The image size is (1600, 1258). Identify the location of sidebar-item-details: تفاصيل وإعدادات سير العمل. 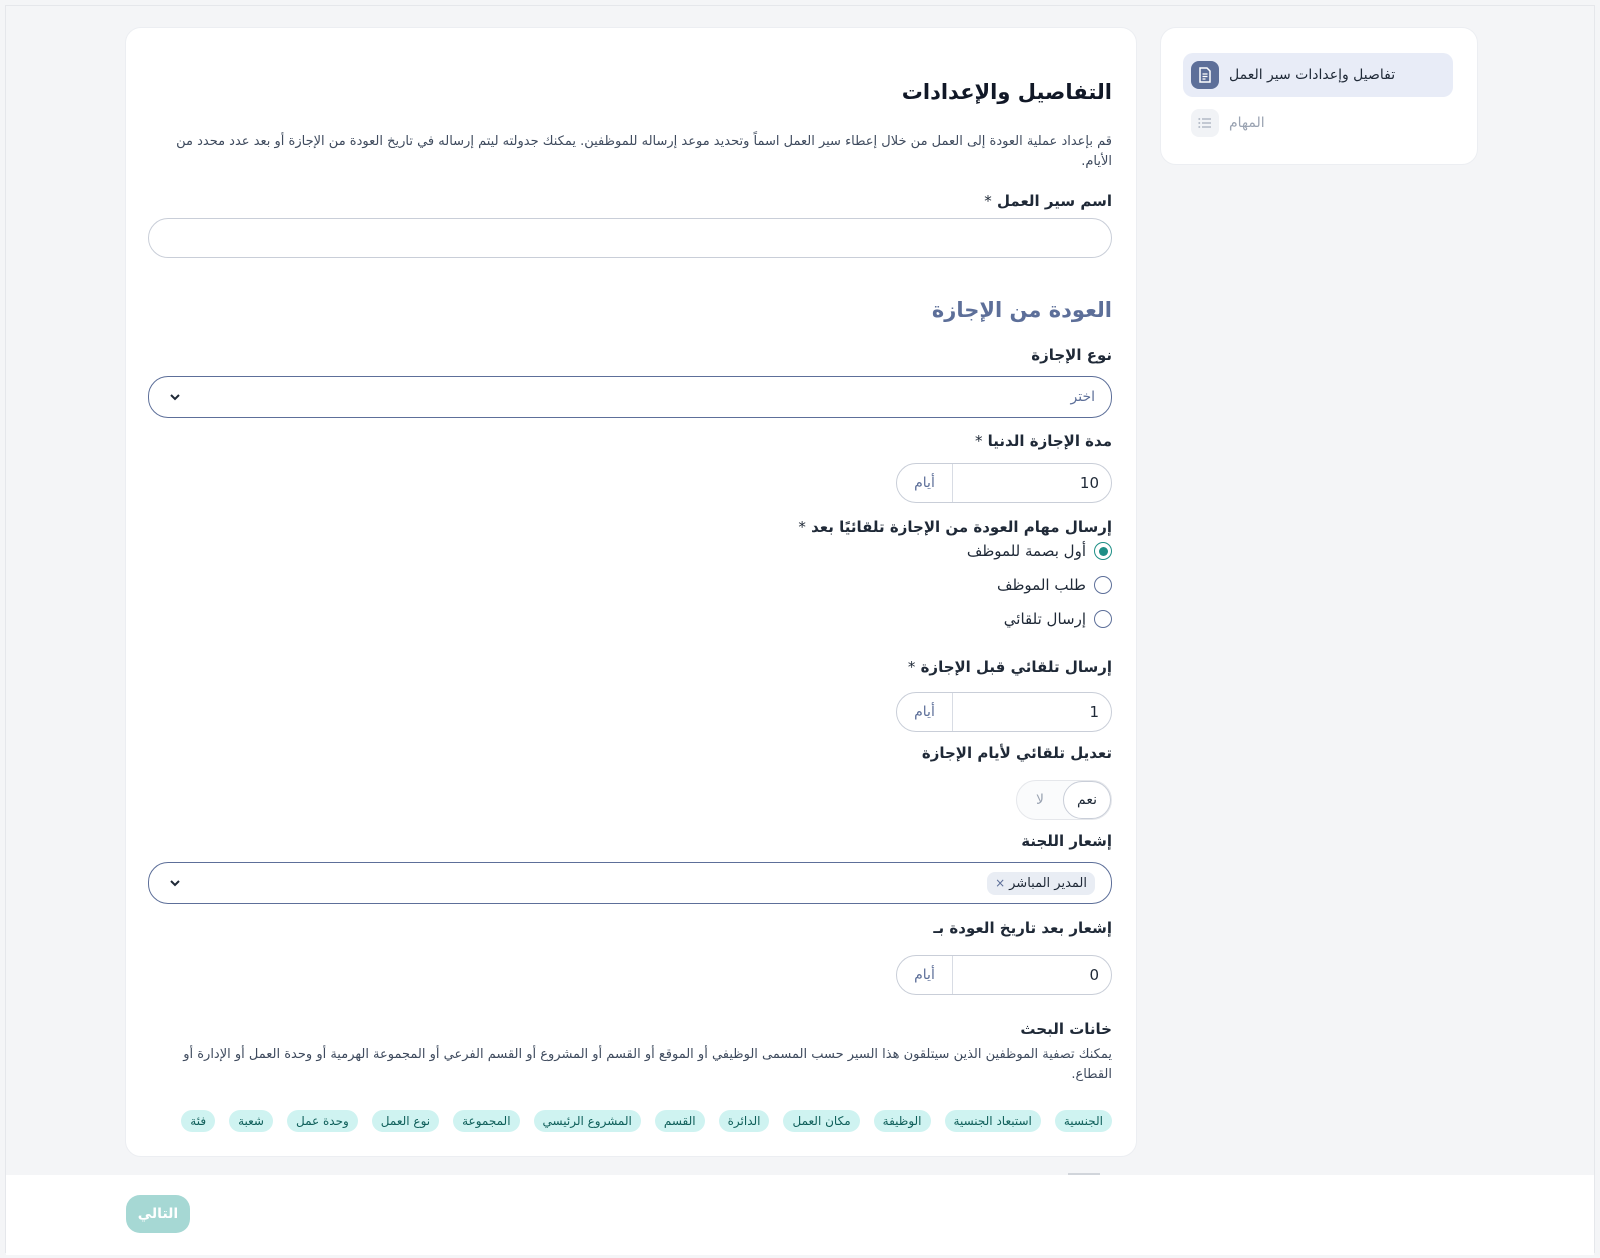
(1318, 75).